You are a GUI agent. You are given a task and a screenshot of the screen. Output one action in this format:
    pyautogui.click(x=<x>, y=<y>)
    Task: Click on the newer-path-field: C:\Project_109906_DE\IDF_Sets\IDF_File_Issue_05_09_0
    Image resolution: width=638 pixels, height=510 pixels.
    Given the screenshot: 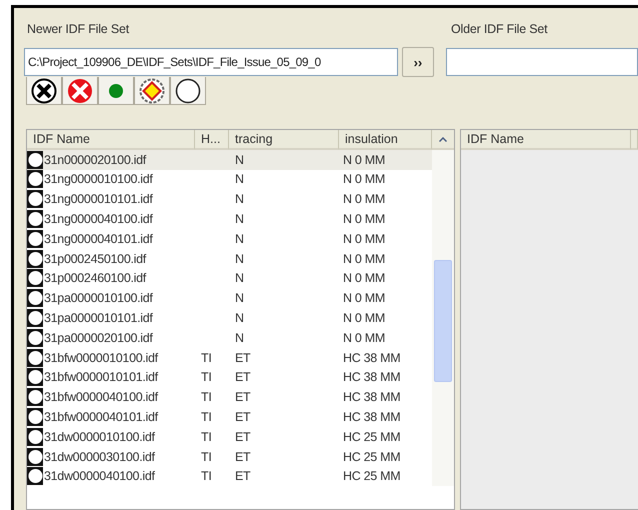 What is the action you would take?
    pyautogui.click(x=211, y=62)
    